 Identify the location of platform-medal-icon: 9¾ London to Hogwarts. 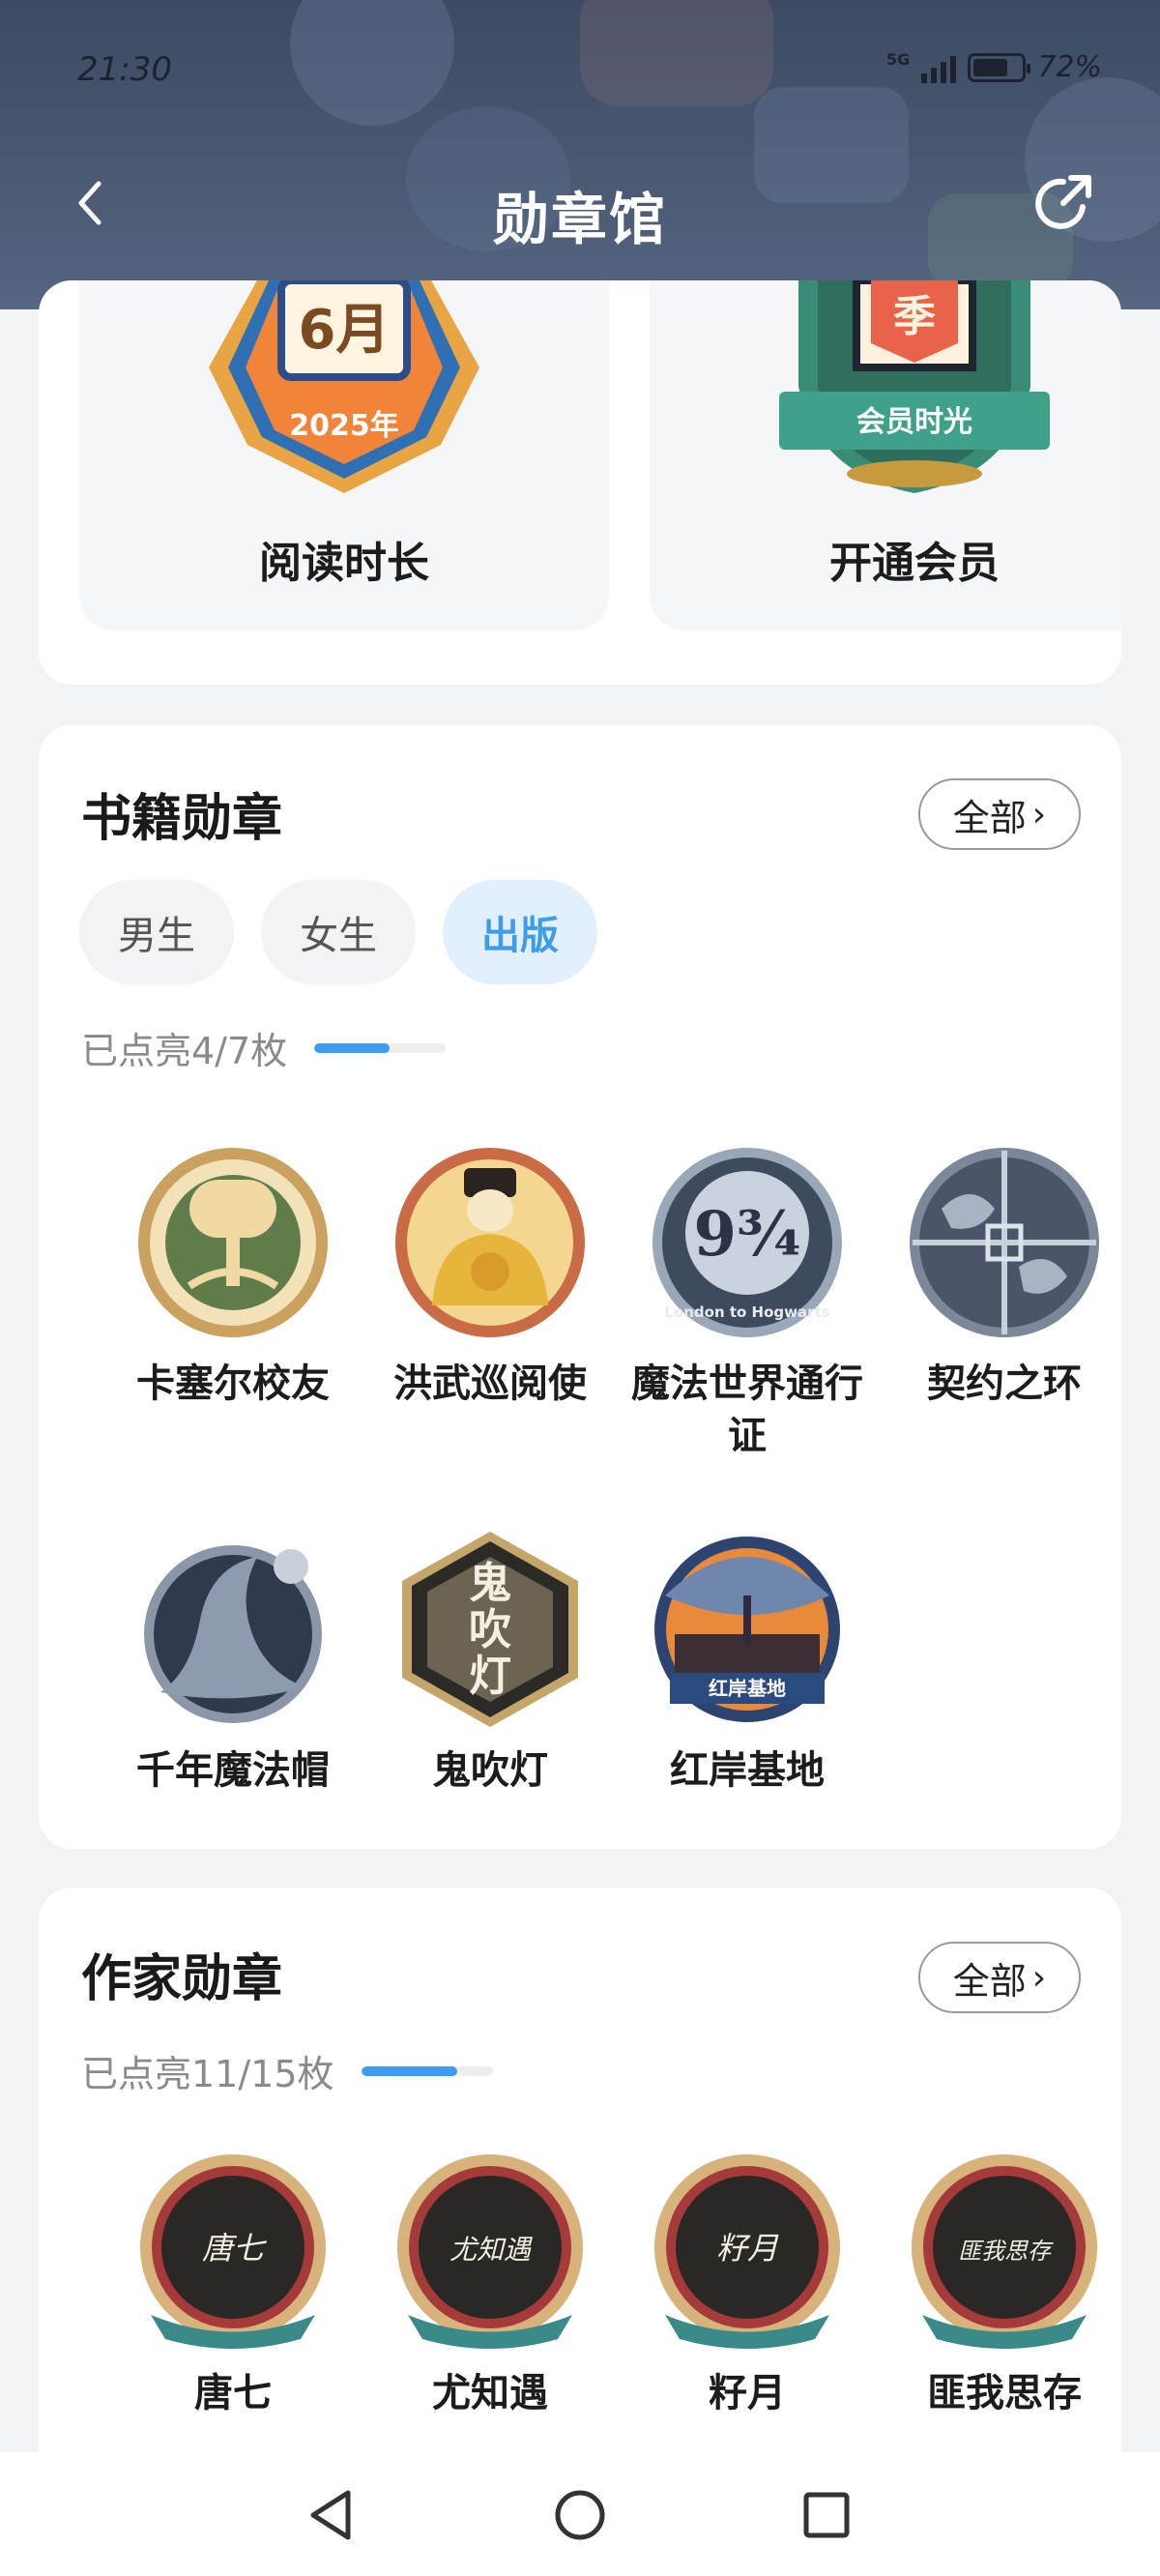
(747, 1242).